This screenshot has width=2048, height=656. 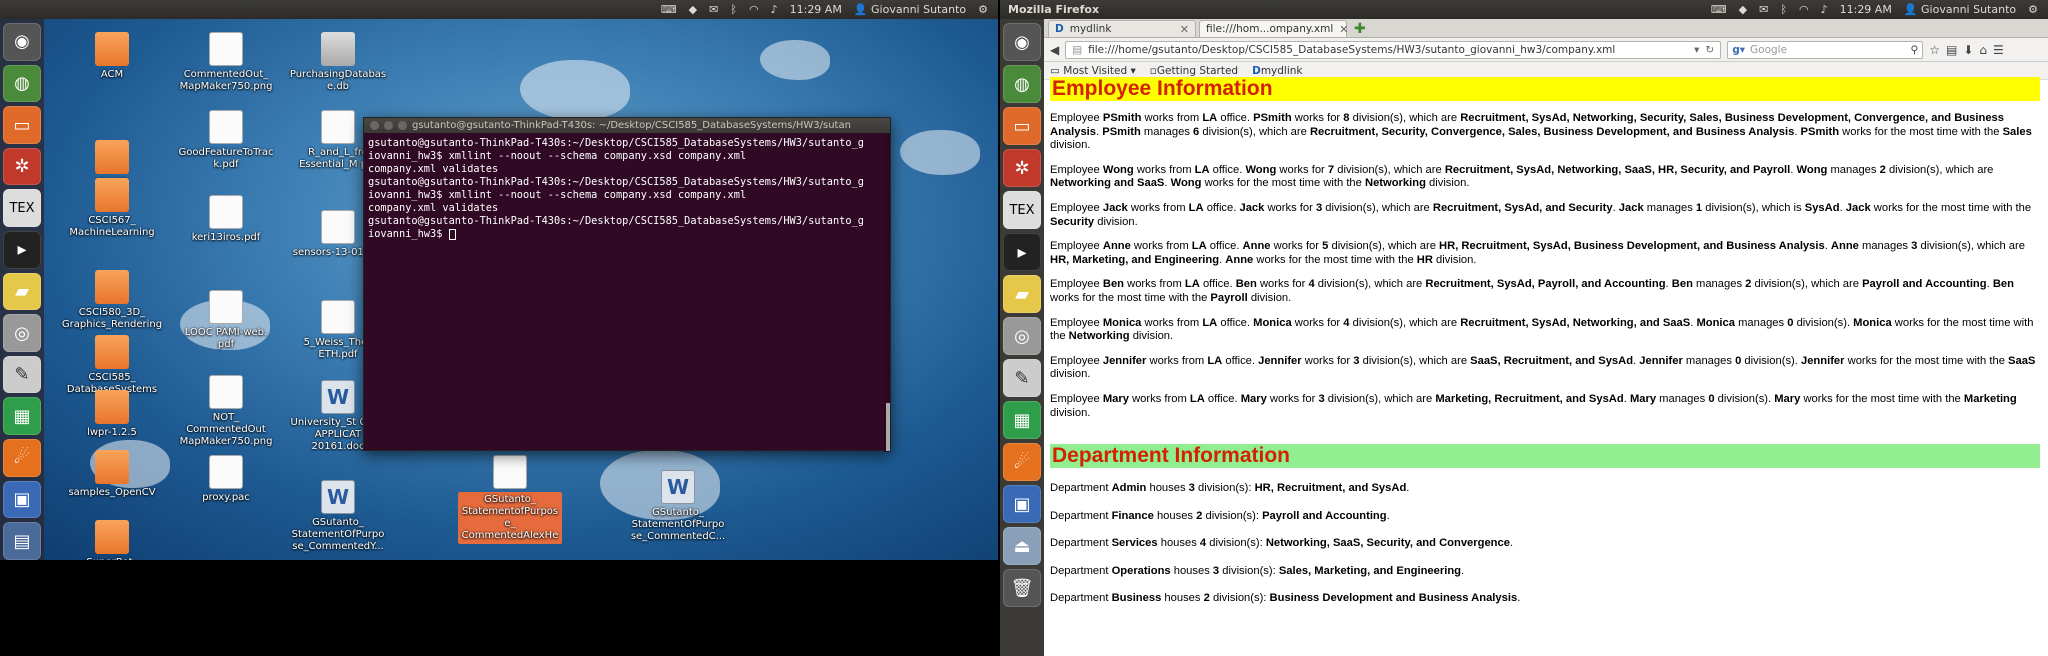 I want to click on dropdown-icon: ▾, so click(x=1696, y=50).